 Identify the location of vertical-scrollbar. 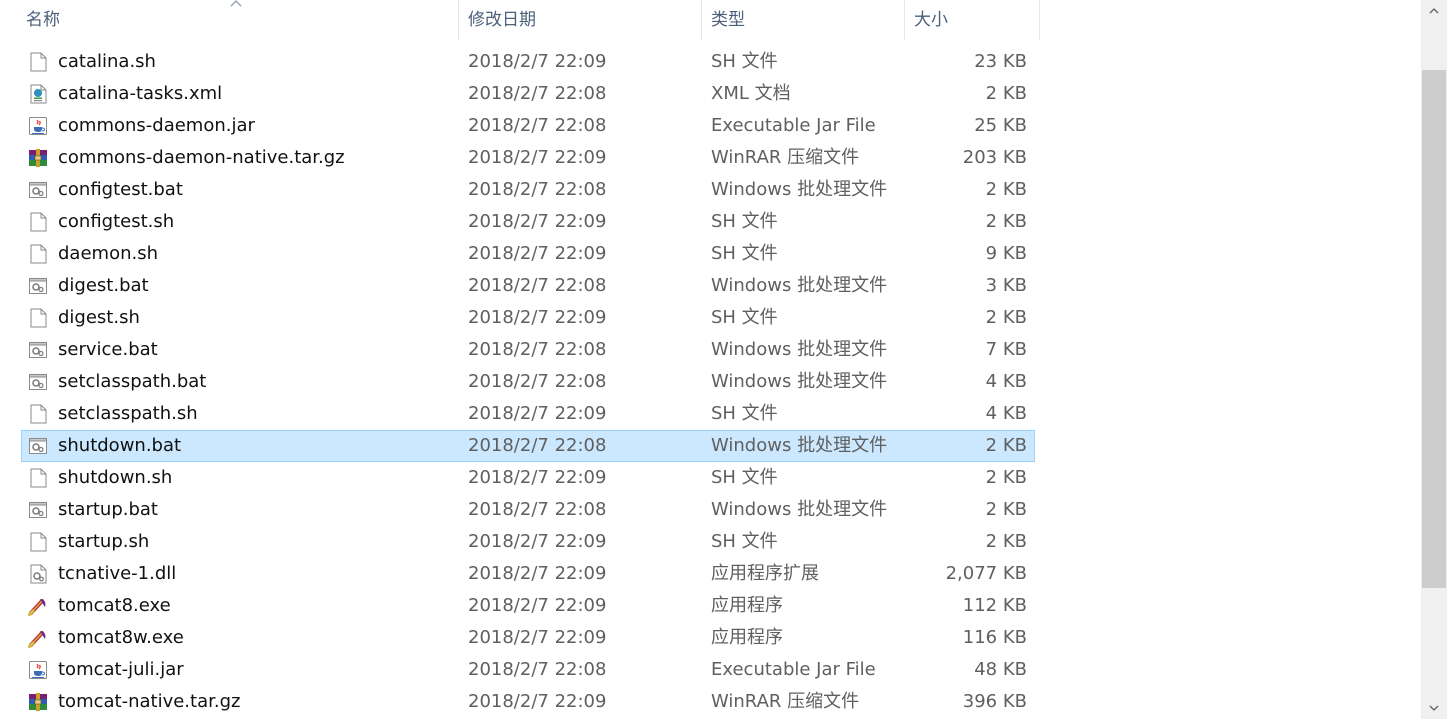
(1434, 359).